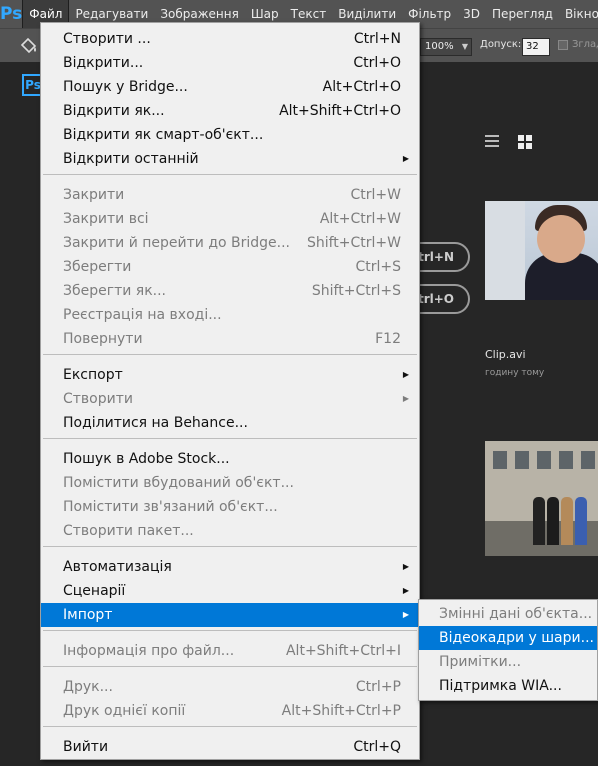  What do you see at coordinates (230, 63) in the screenshot?
I see `menu-item-open: Відкрити... Ctrl+O` at bounding box center [230, 63].